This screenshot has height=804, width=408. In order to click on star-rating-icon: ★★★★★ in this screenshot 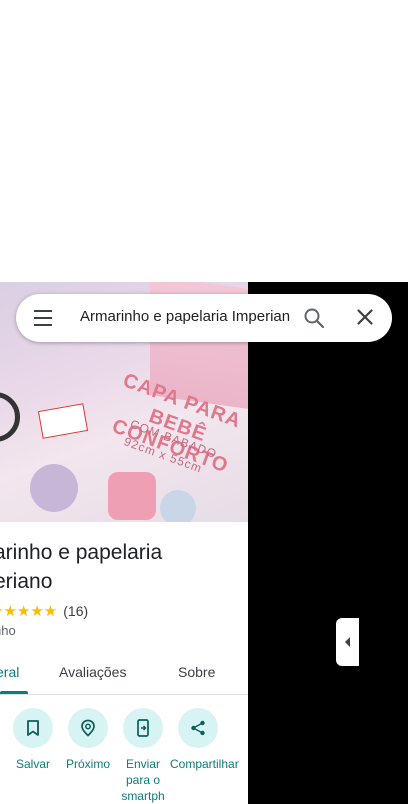, I will do `click(29, 611)`.